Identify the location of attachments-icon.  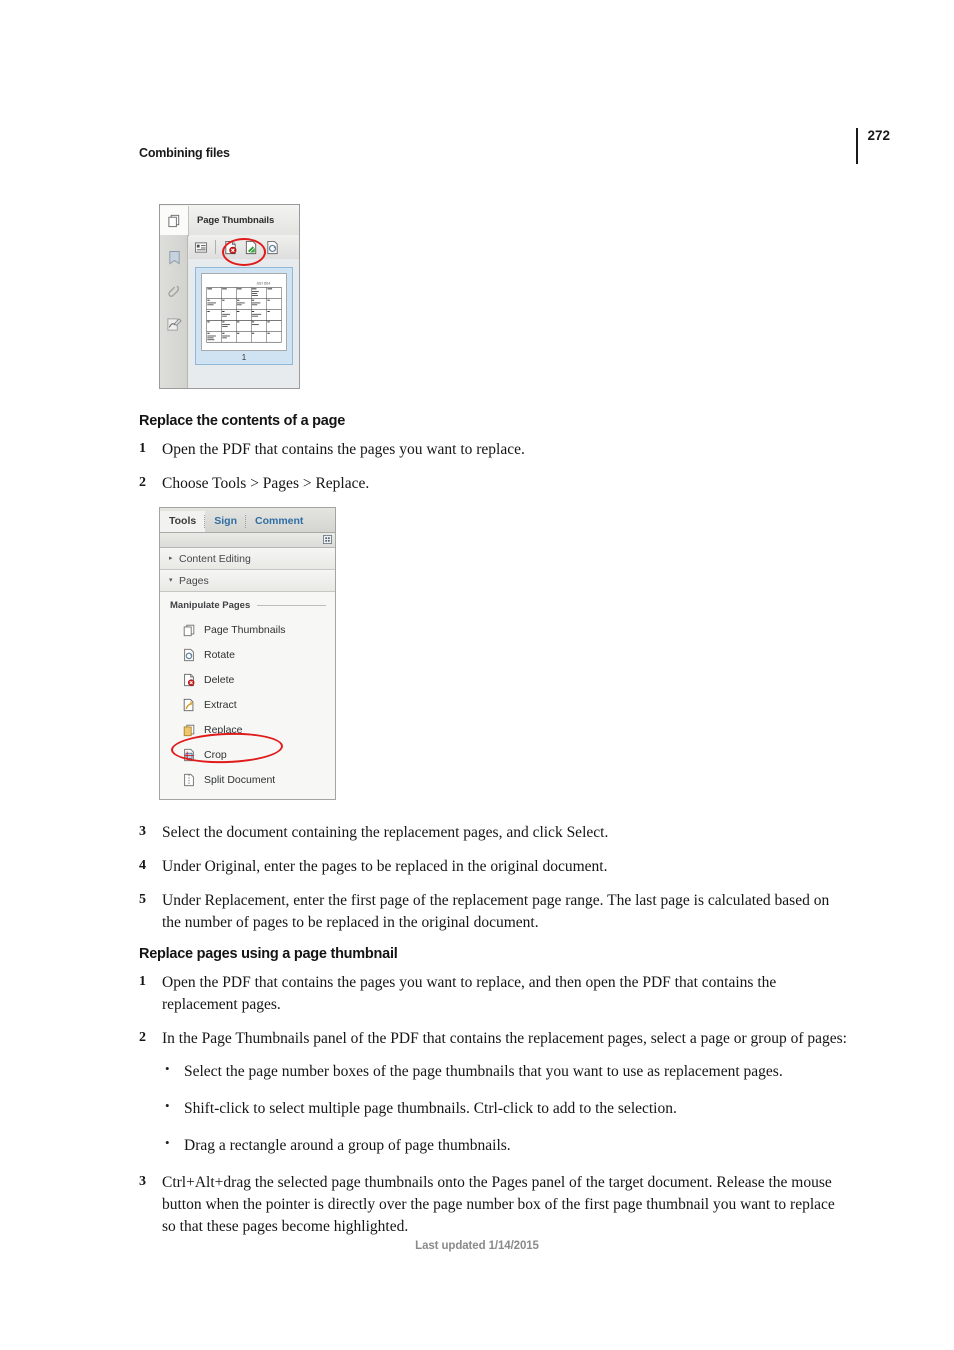
(174, 291).